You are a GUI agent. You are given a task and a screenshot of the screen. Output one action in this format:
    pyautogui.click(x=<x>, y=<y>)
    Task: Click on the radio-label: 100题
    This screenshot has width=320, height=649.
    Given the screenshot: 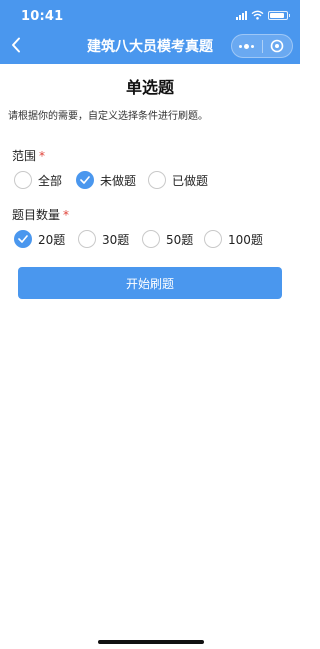 What is the action you would take?
    pyautogui.click(x=245, y=239)
    